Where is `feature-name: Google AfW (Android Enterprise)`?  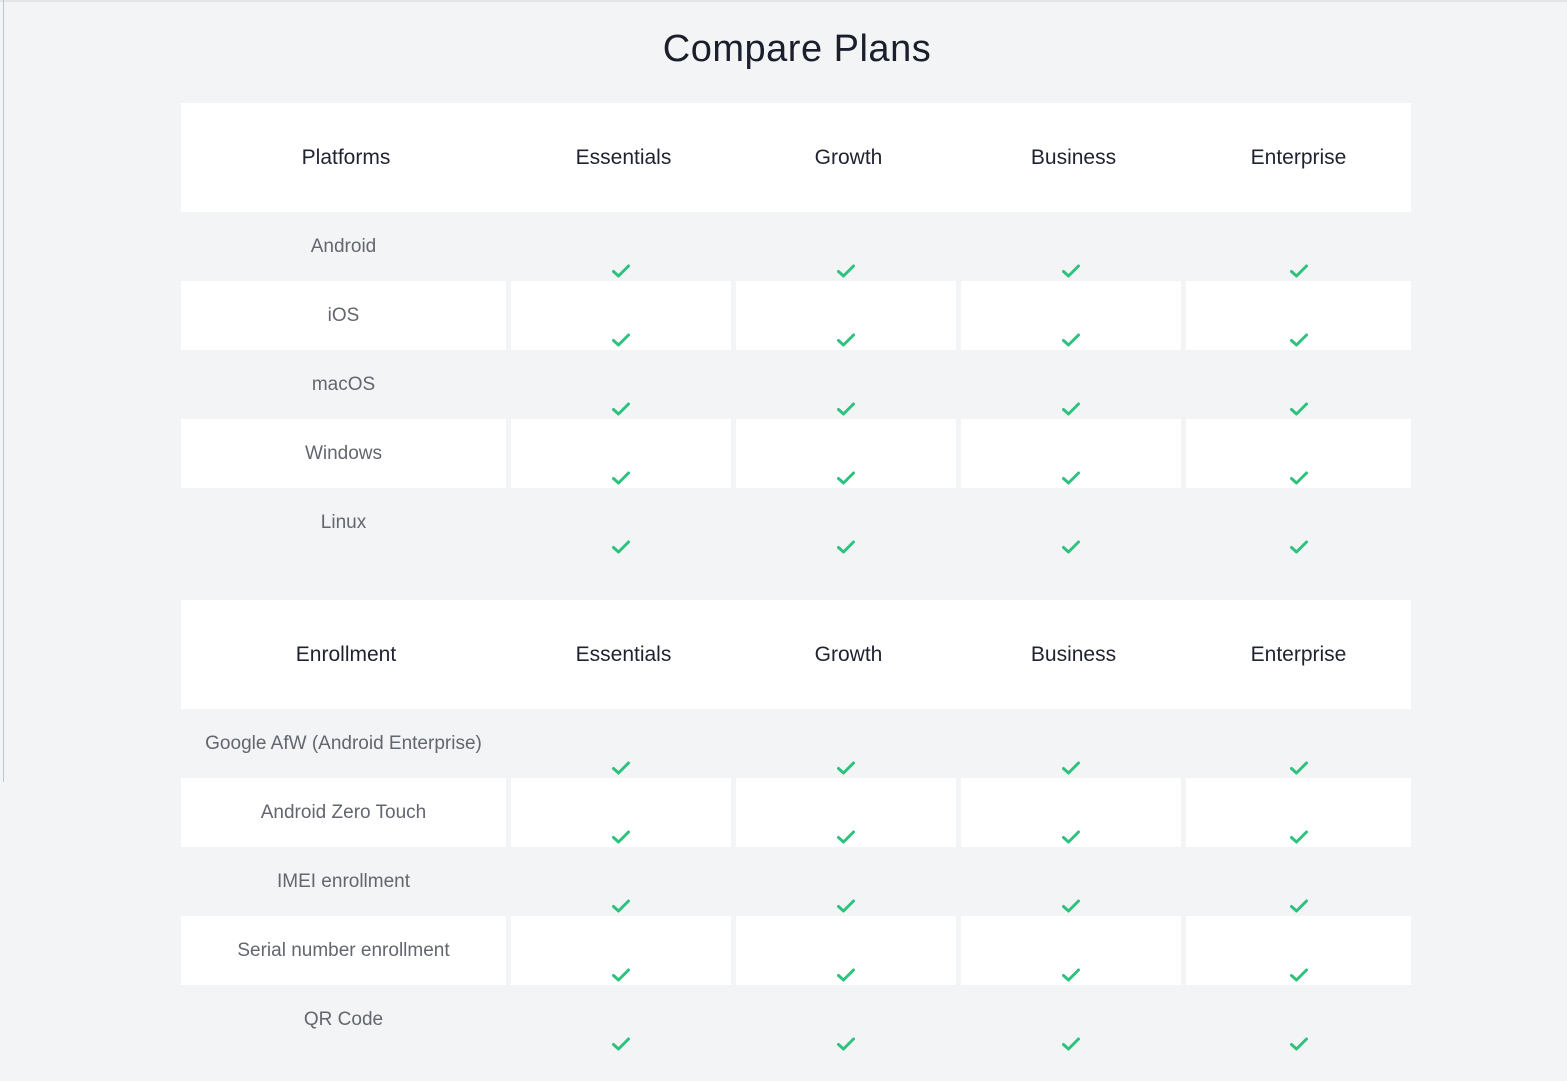 feature-name: Google AfW (Android Enterprise) is located at coordinates (343, 743).